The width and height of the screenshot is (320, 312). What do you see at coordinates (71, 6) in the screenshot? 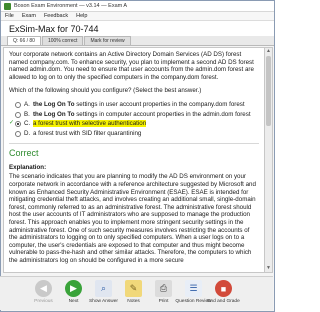
I see `window-title: Boson Exam Environment — v3.14 — Exam A` at bounding box center [71, 6].